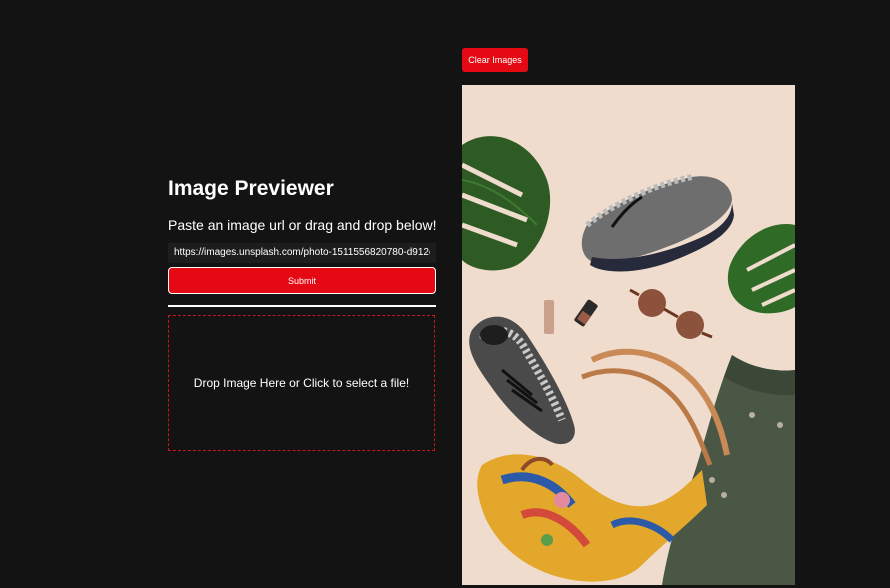 The height and width of the screenshot is (588, 890). What do you see at coordinates (302, 306) in the screenshot?
I see `divider` at bounding box center [302, 306].